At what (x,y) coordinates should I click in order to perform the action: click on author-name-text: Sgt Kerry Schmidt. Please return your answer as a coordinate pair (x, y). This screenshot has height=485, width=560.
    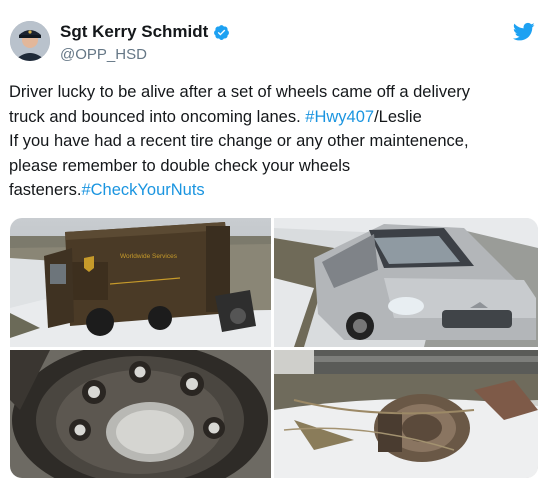
    Looking at the image, I should click on (134, 32).